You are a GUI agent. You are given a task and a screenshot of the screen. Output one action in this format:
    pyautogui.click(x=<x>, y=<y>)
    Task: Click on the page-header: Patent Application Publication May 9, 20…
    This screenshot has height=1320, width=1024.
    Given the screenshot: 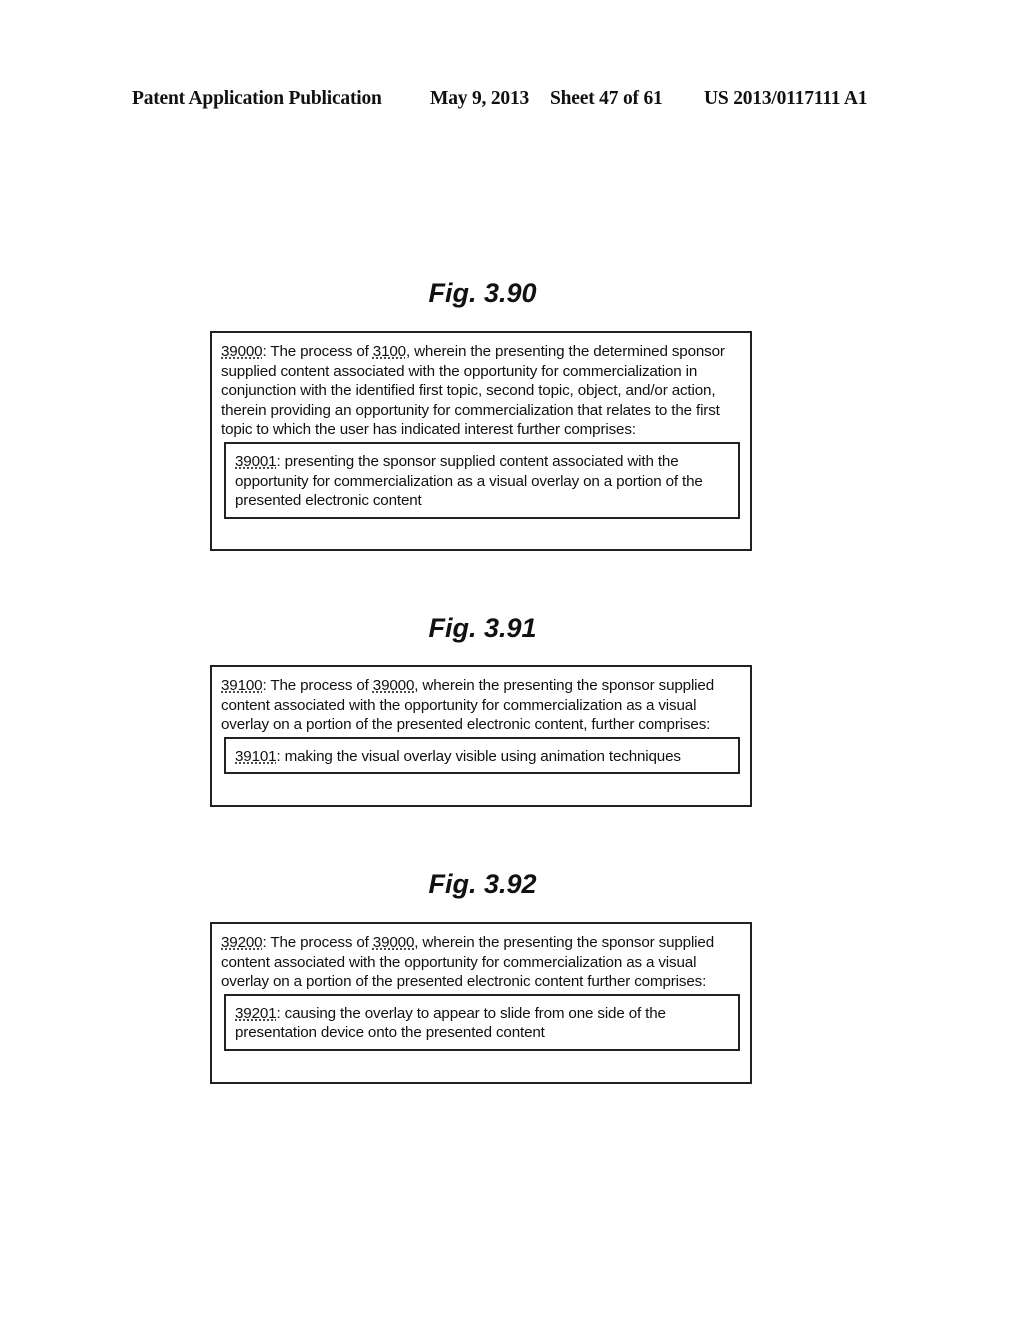 What is the action you would take?
    pyautogui.click(x=512, y=103)
    